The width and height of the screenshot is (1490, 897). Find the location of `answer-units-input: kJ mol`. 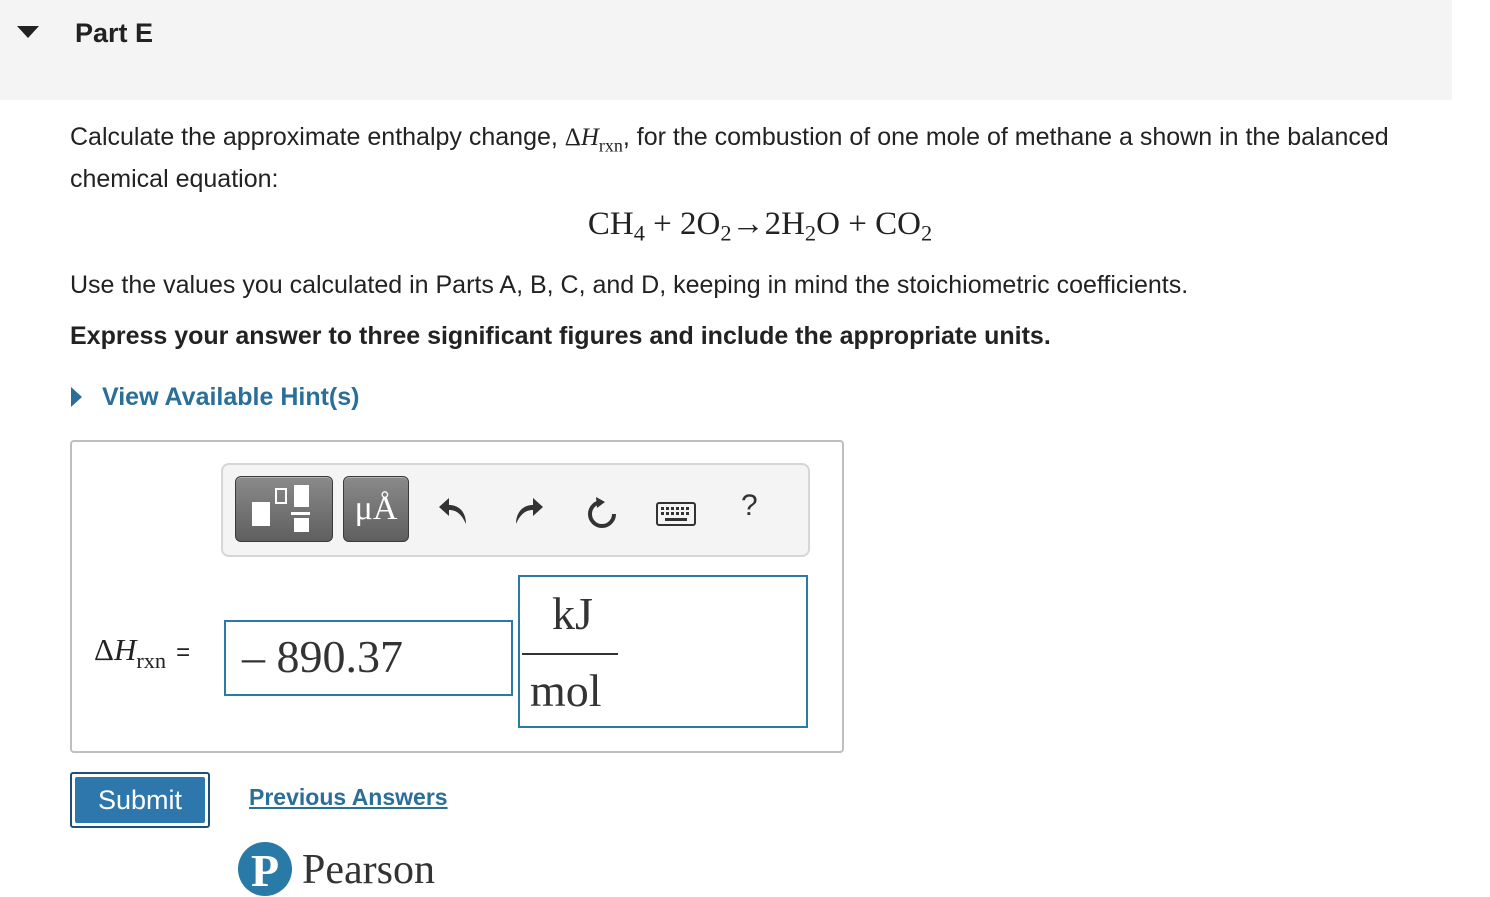

answer-units-input: kJ mol is located at coordinates (663, 651).